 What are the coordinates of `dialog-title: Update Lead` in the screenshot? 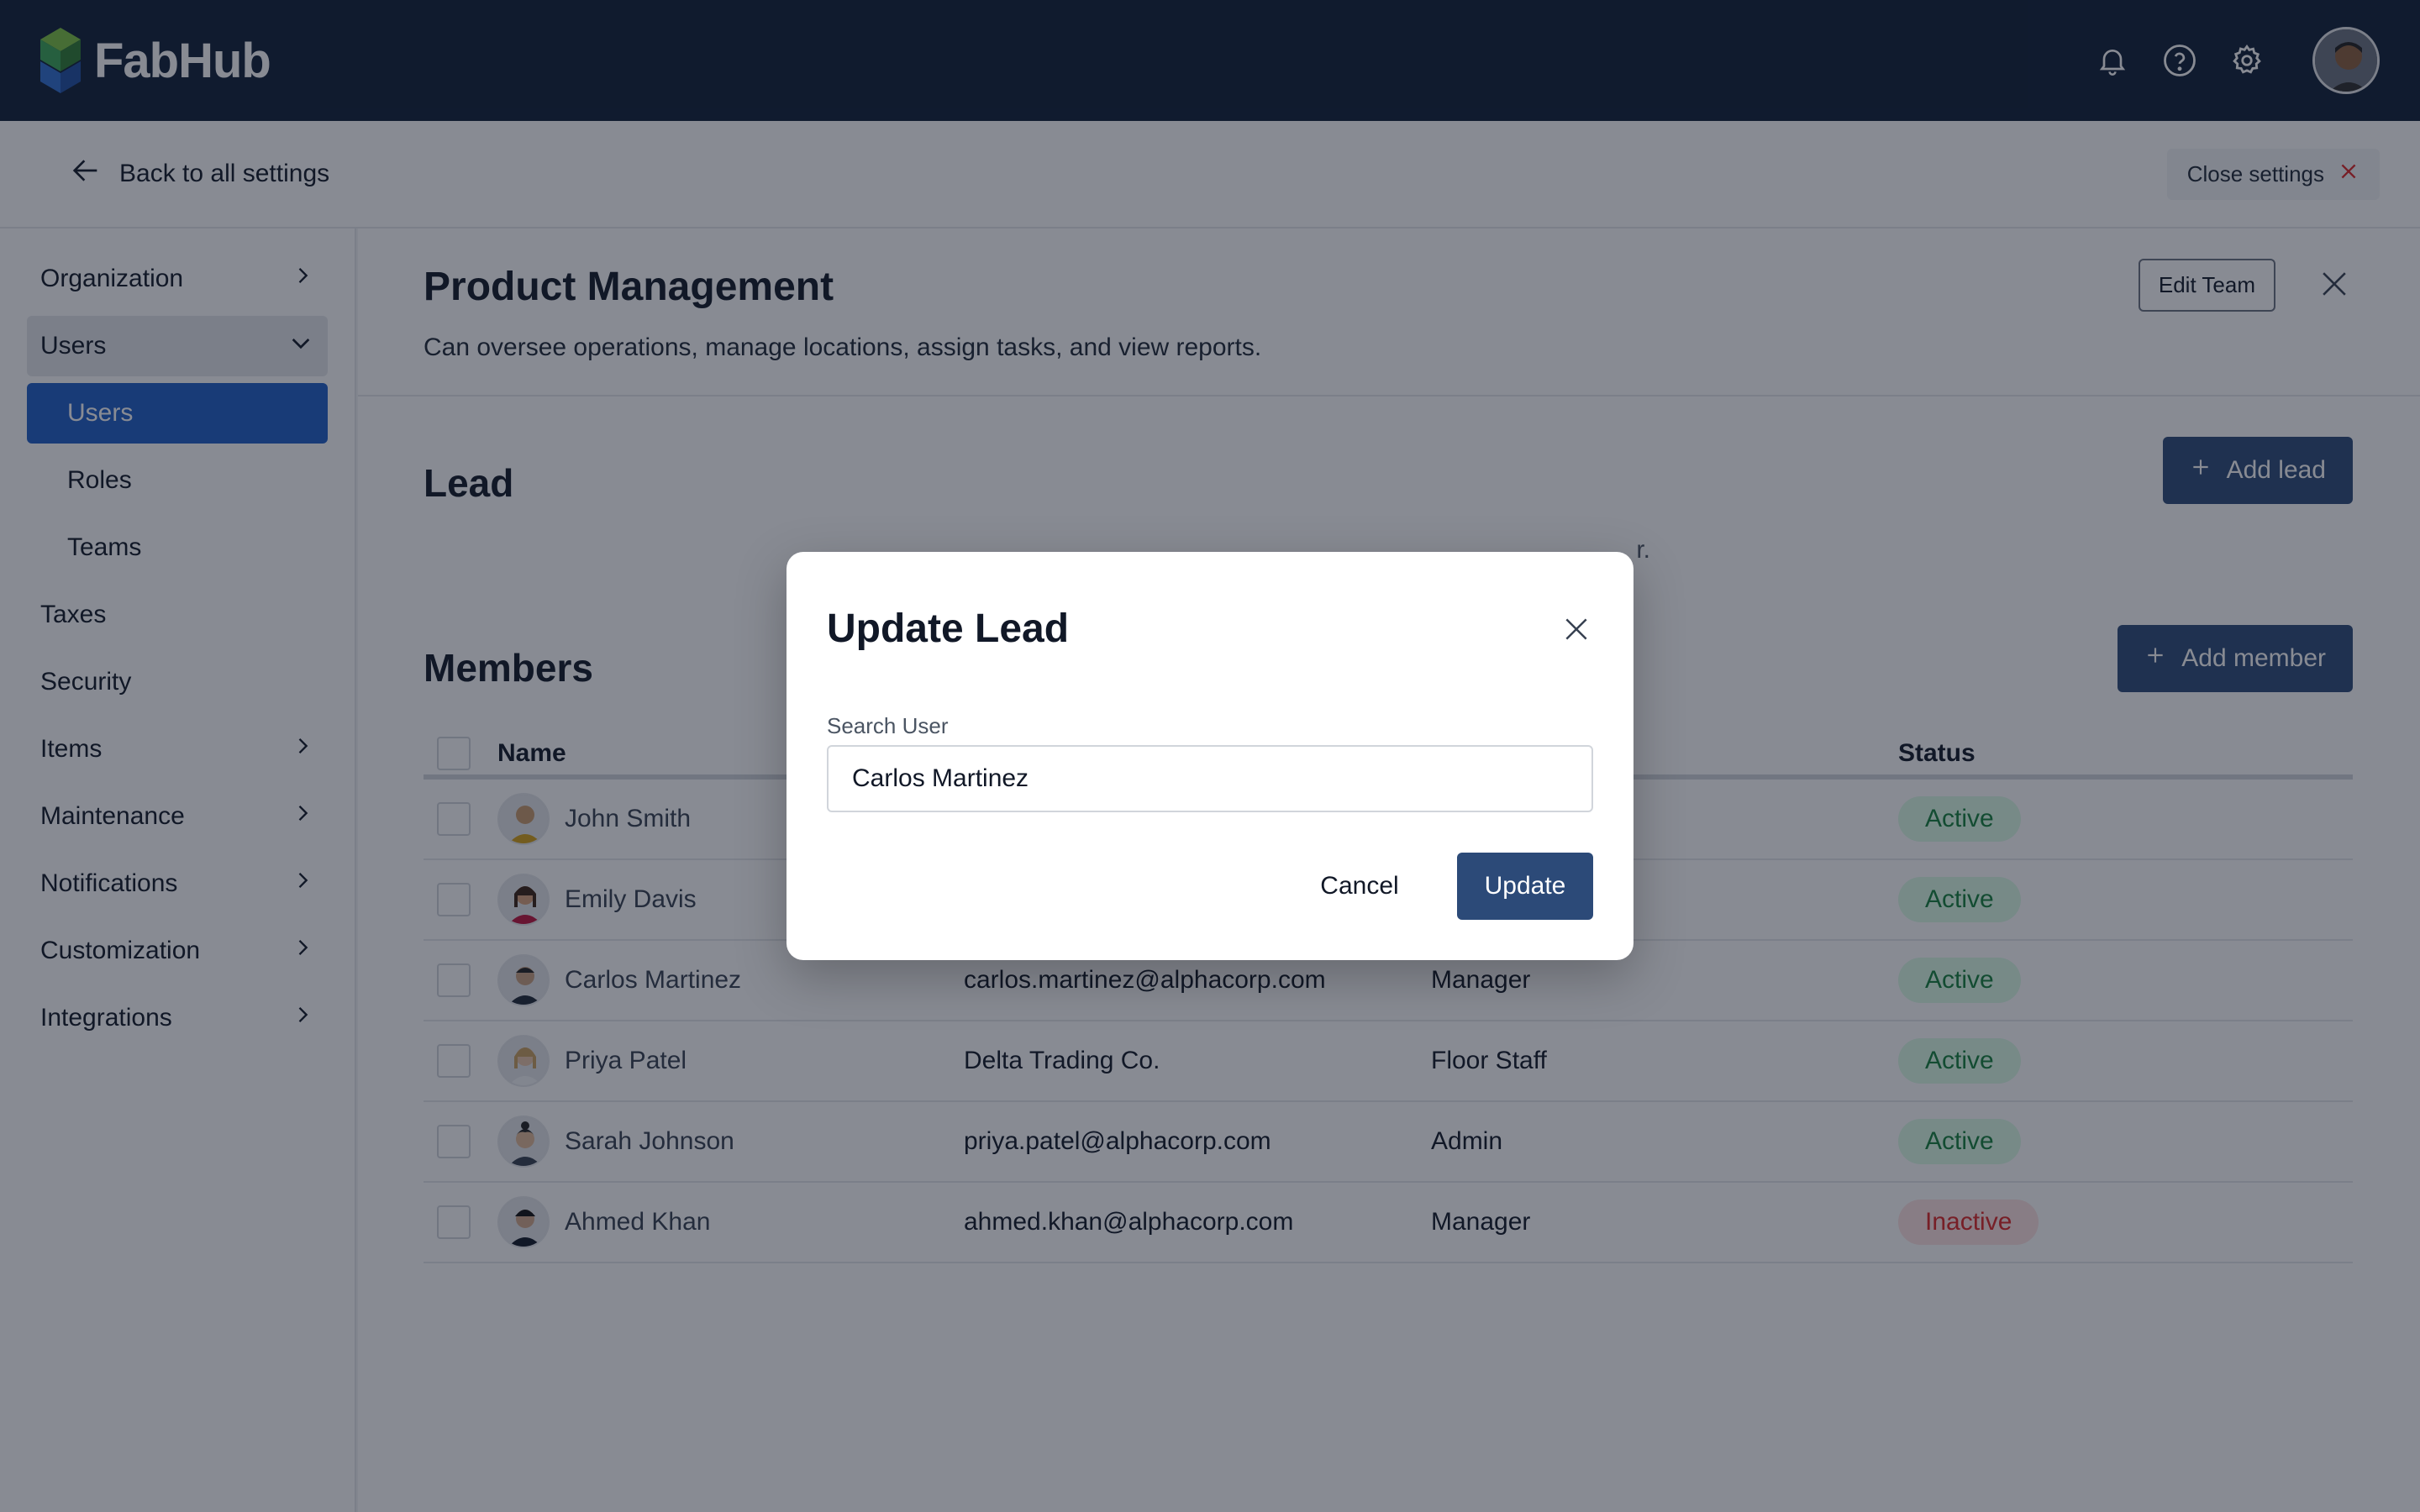 It's located at (948, 628).